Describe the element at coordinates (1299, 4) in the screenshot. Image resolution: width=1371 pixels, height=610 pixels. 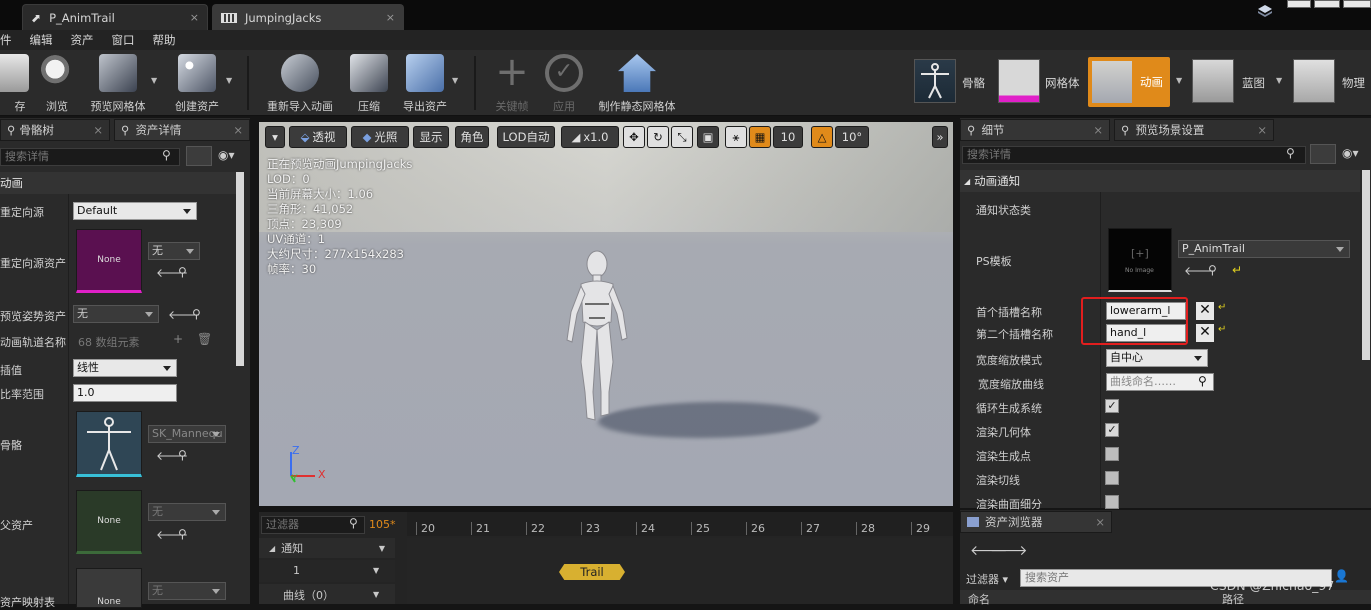
I see `minimize-button` at that location.